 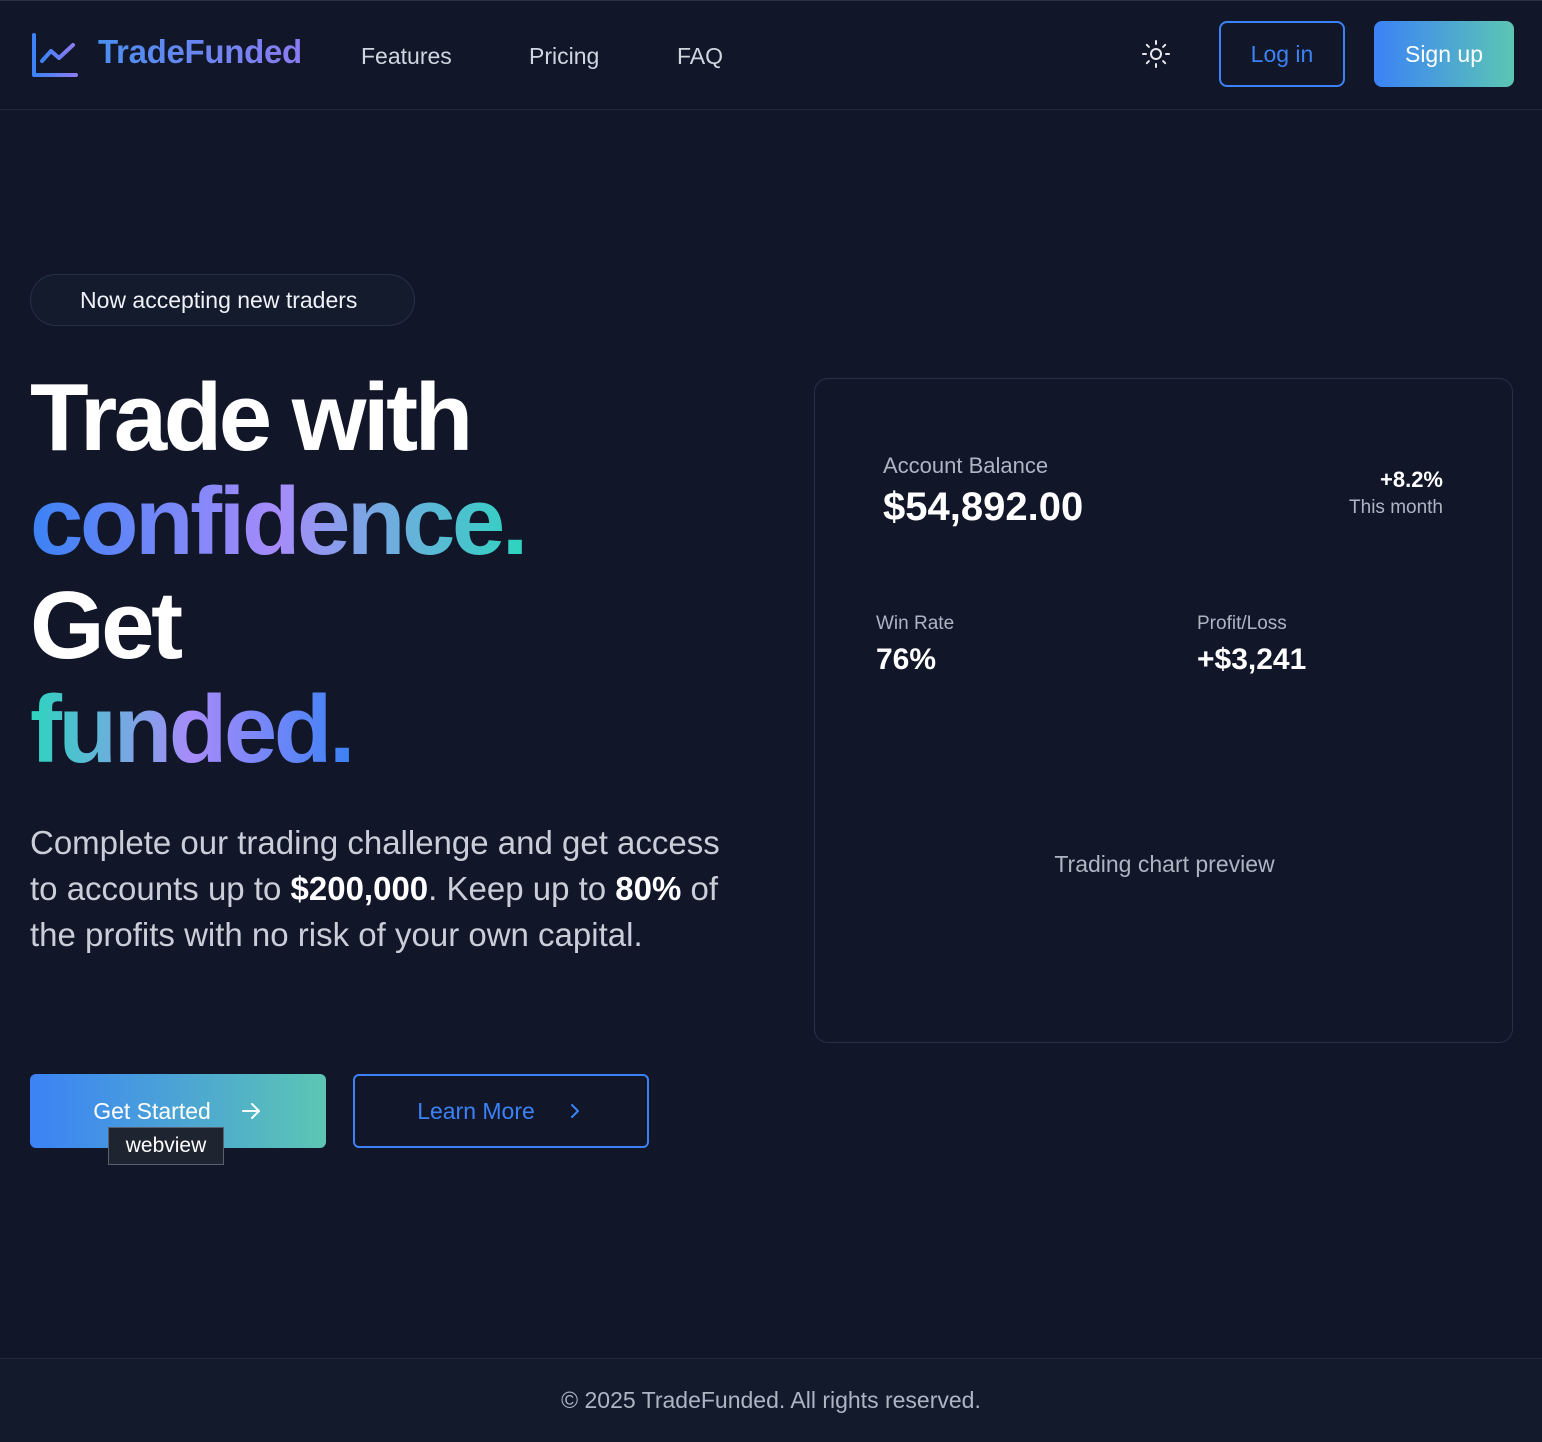 I want to click on change-label: This month, so click(x=1396, y=507).